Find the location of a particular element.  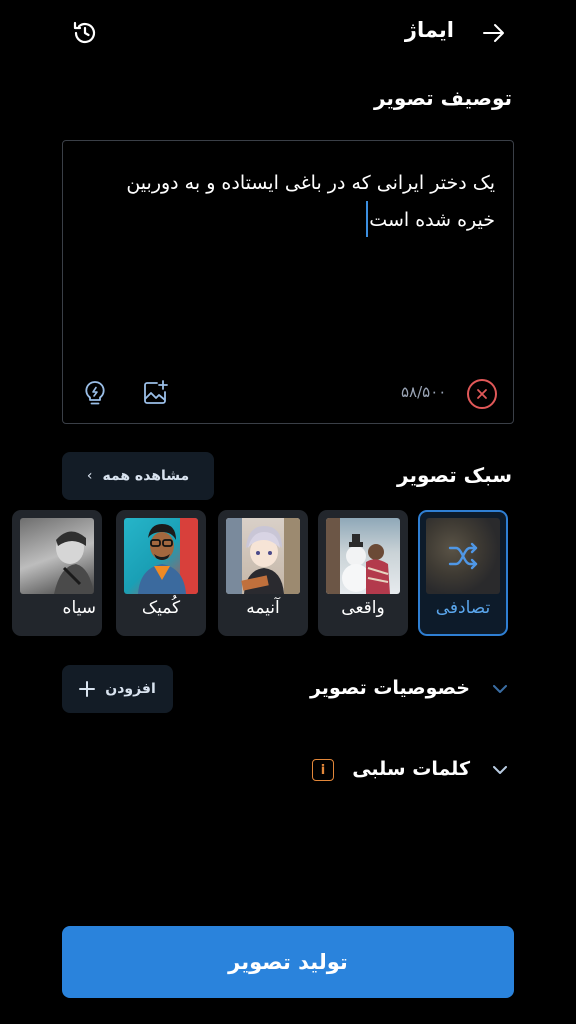

style-thumbnail-bw is located at coordinates (57, 556).